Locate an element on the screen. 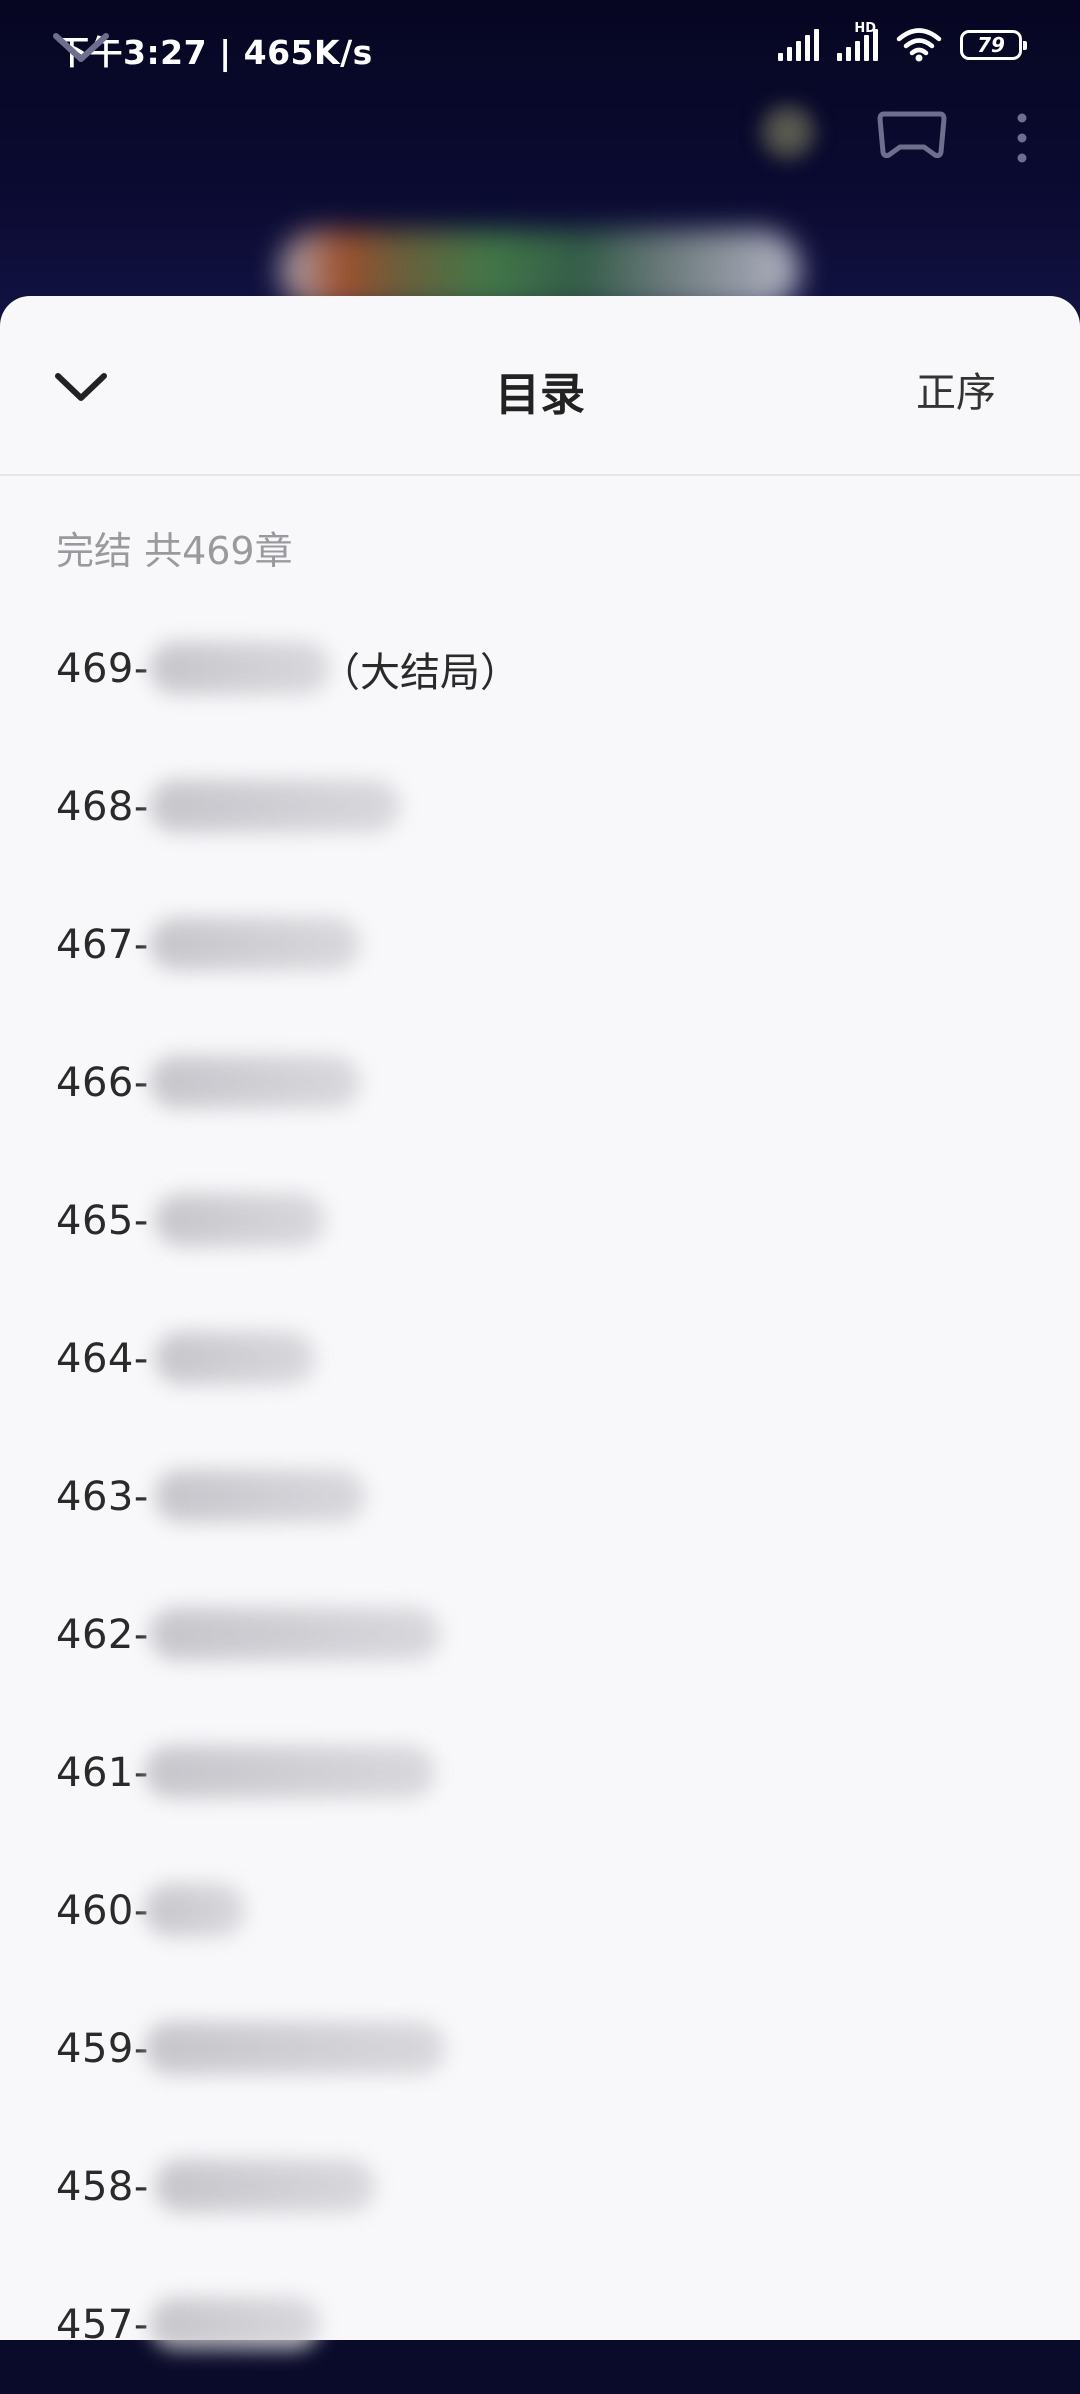 The image size is (1080, 2394). chapter-item: 468- is located at coordinates (540, 807).